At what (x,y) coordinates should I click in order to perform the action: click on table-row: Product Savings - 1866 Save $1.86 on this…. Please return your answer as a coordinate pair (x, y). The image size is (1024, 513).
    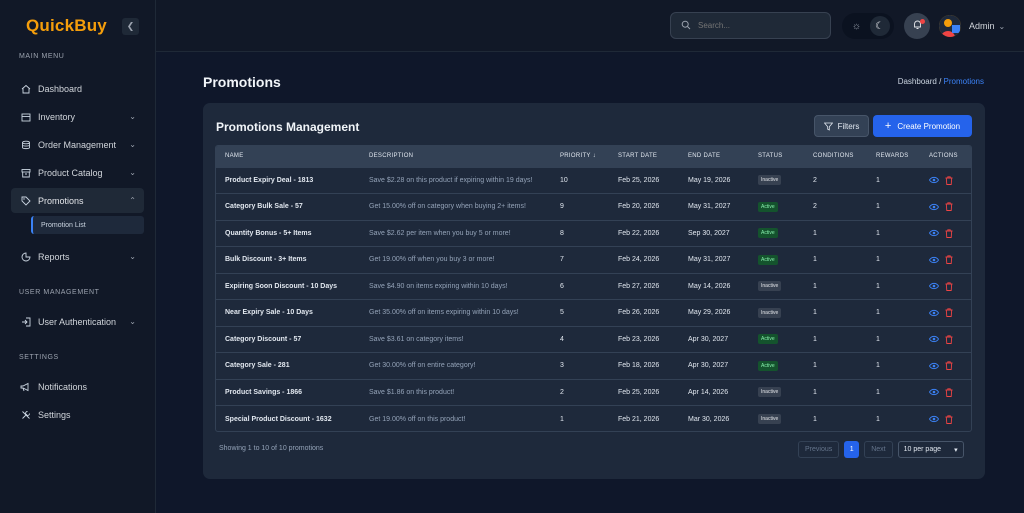
    Looking at the image, I should click on (593, 392).